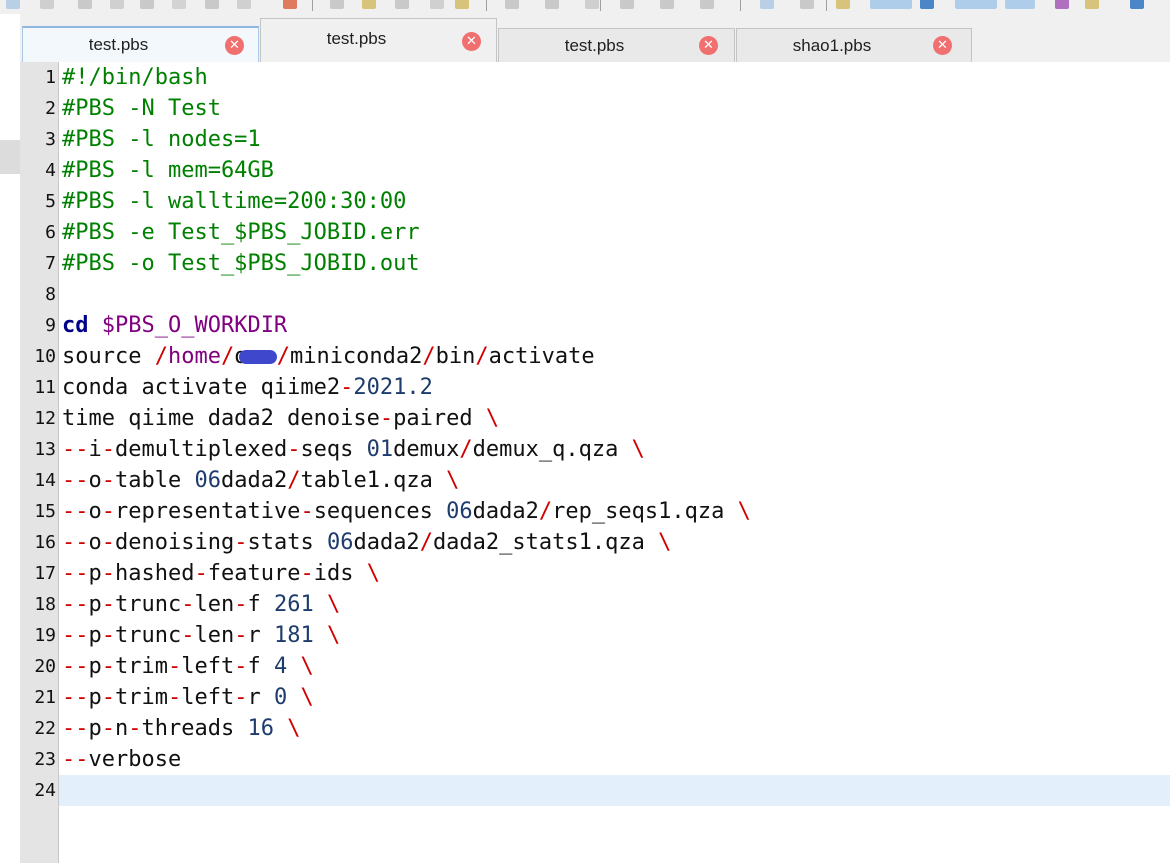 The image size is (1170, 863). Describe the element at coordinates (1020, 4) in the screenshot. I see `monitor-icon` at that location.